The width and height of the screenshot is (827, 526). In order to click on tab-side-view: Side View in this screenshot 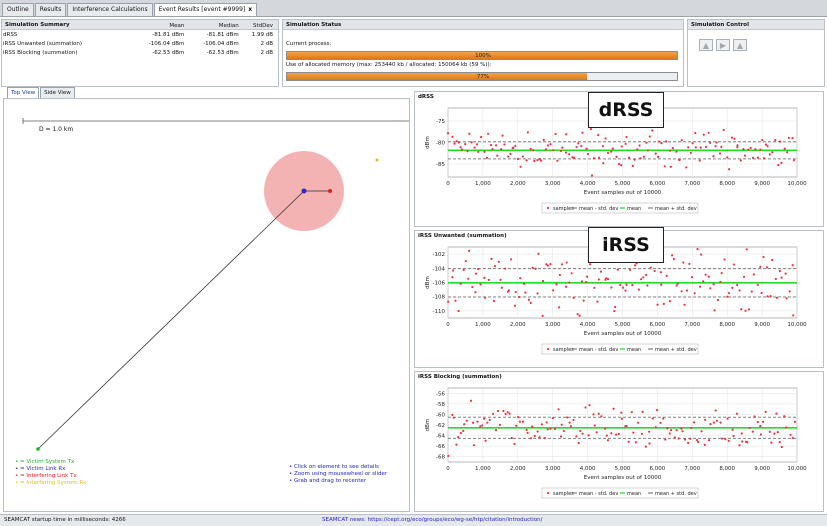, I will do `click(57, 92)`.